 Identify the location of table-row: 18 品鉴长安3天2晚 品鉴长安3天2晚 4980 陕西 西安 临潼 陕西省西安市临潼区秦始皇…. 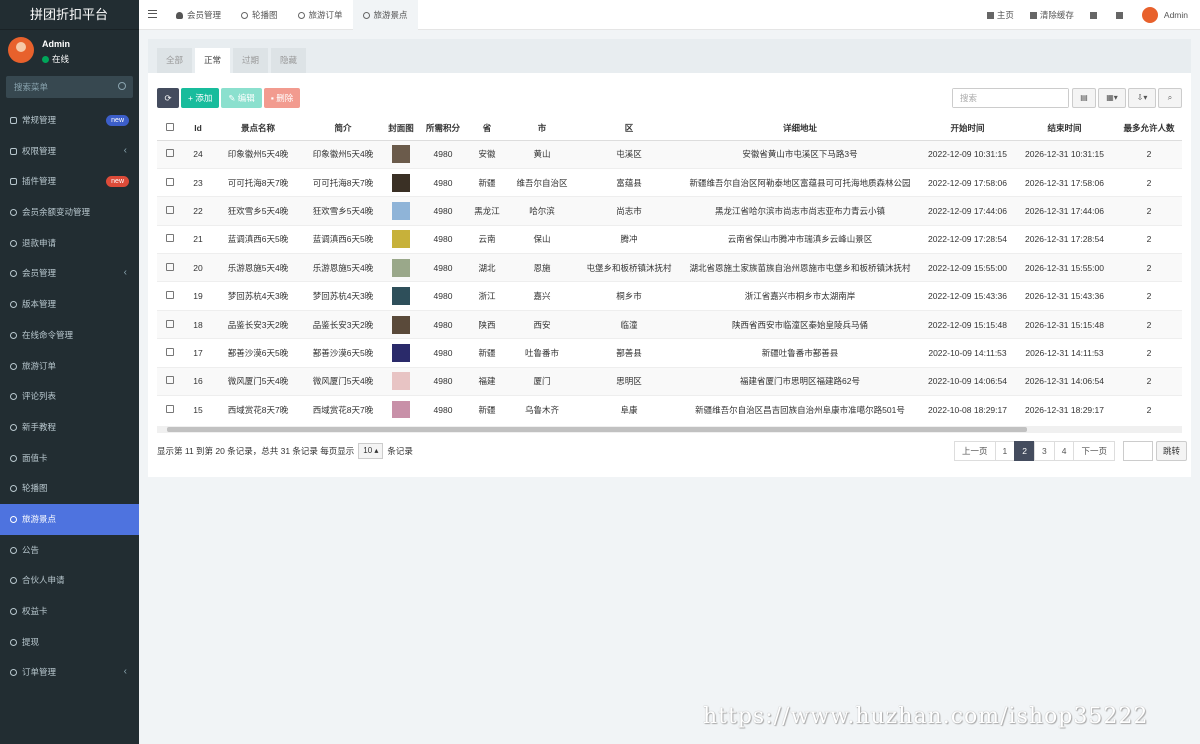
(669, 325).